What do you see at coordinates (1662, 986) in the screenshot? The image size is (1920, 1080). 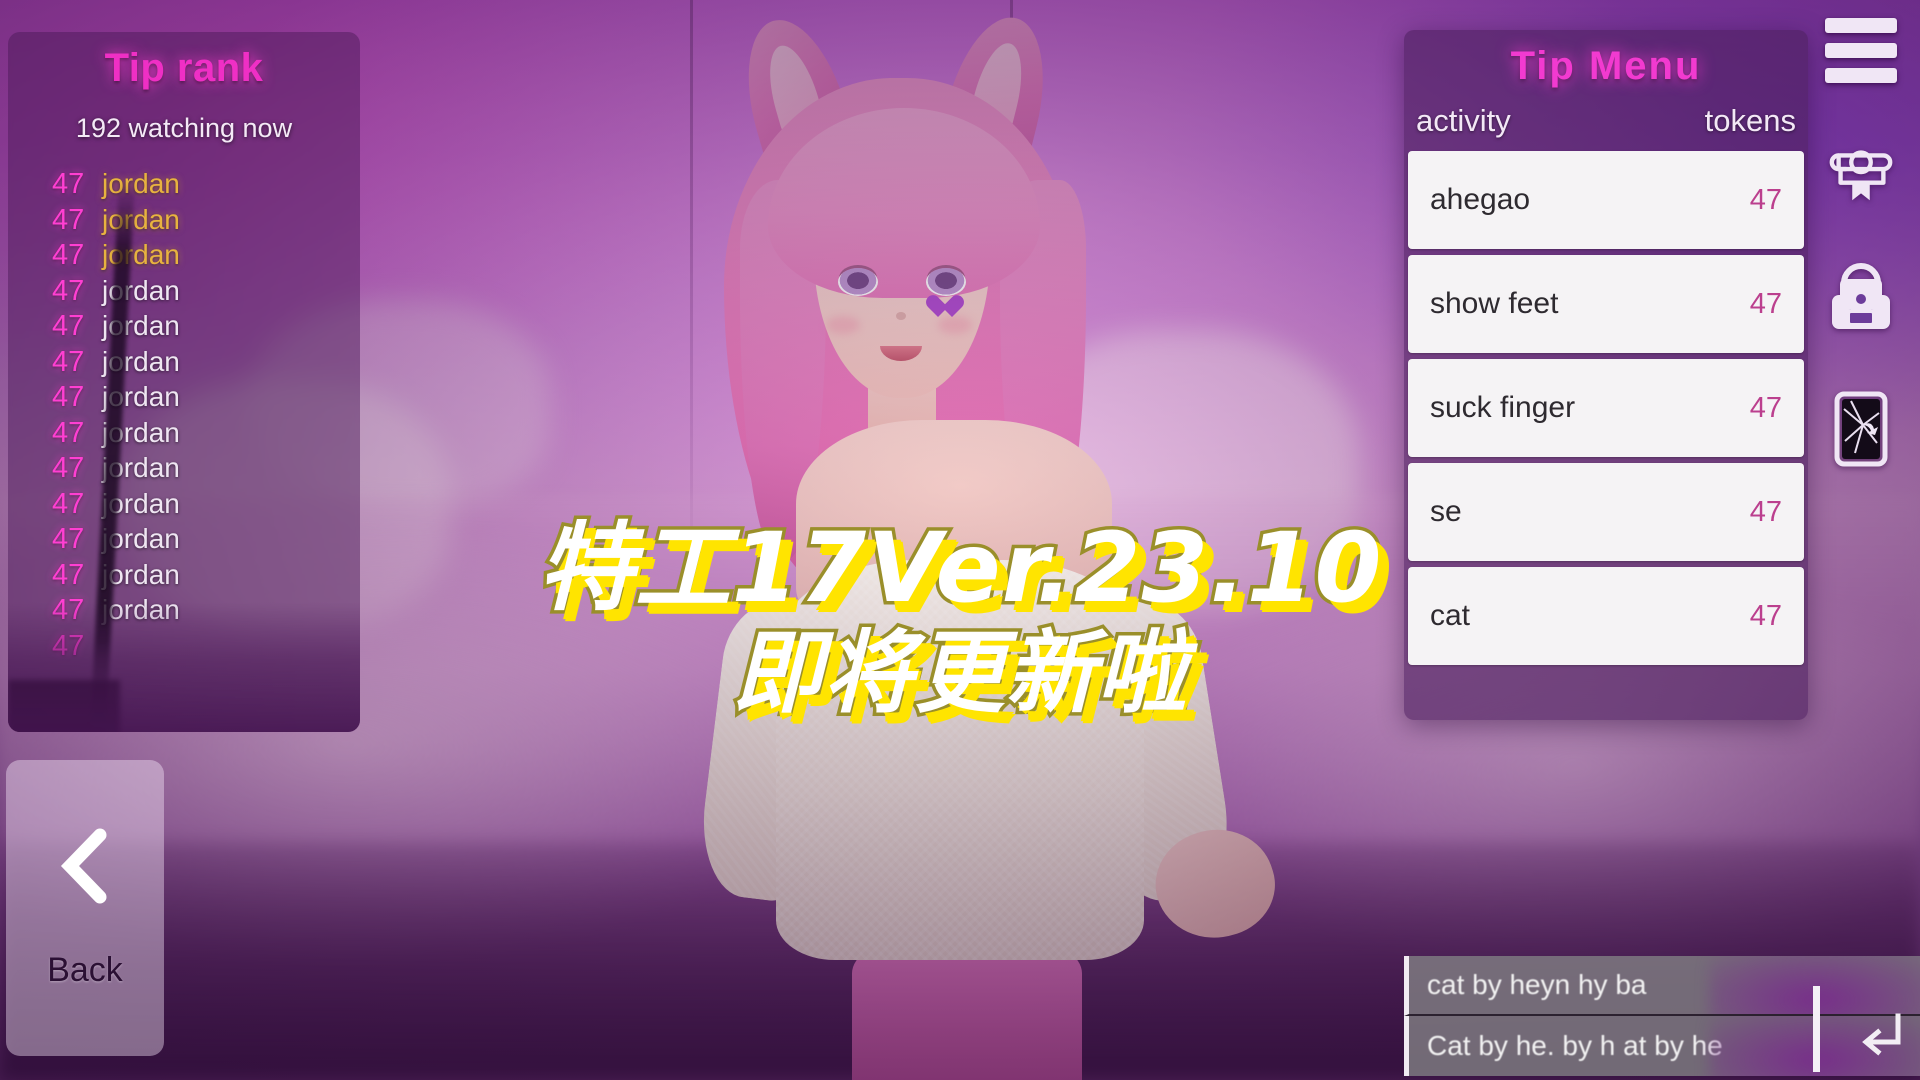 I see `chat-message-row: cat by heyn hy ba` at bounding box center [1662, 986].